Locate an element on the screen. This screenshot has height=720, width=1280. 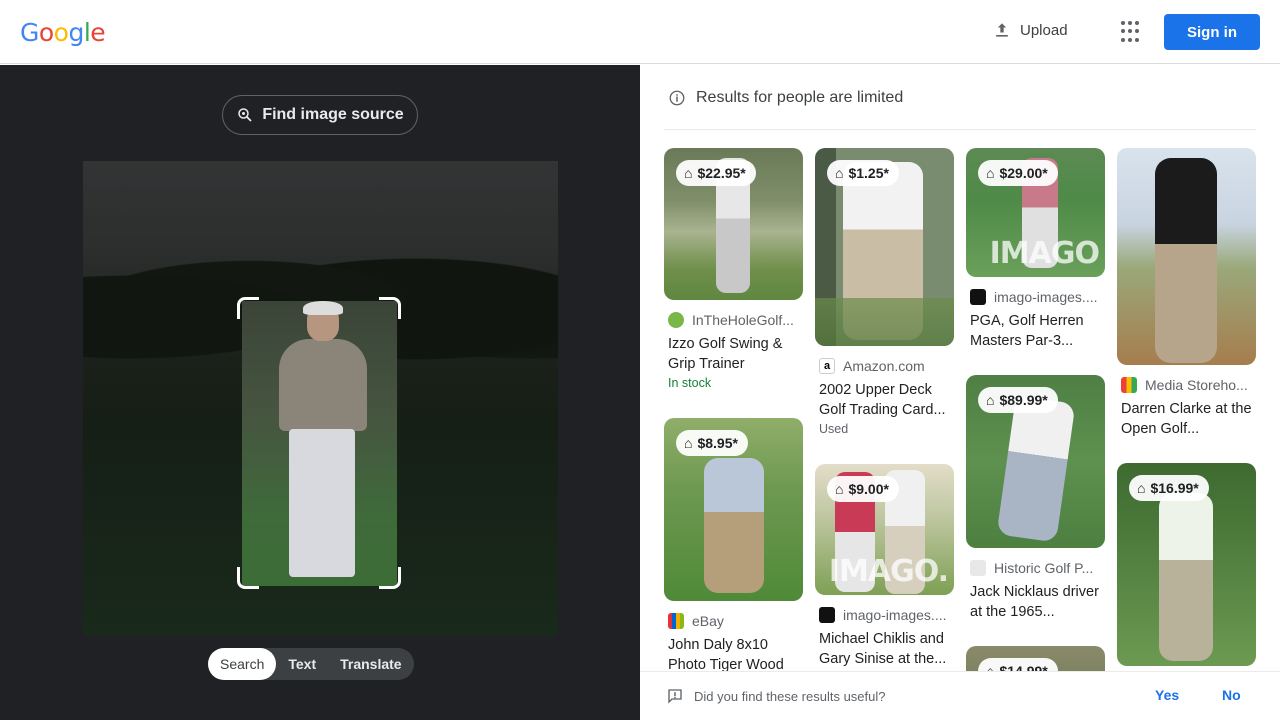
price-text: $22.95* is located at coordinates (721, 173).